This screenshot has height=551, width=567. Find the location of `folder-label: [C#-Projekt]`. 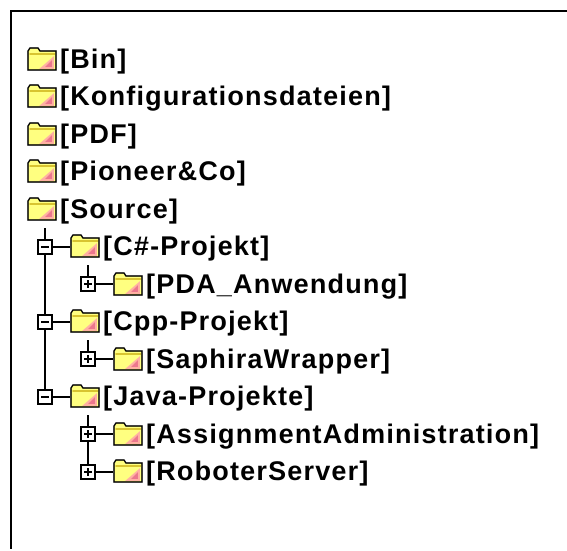

folder-label: [C#-Projekt] is located at coordinates (186, 246).